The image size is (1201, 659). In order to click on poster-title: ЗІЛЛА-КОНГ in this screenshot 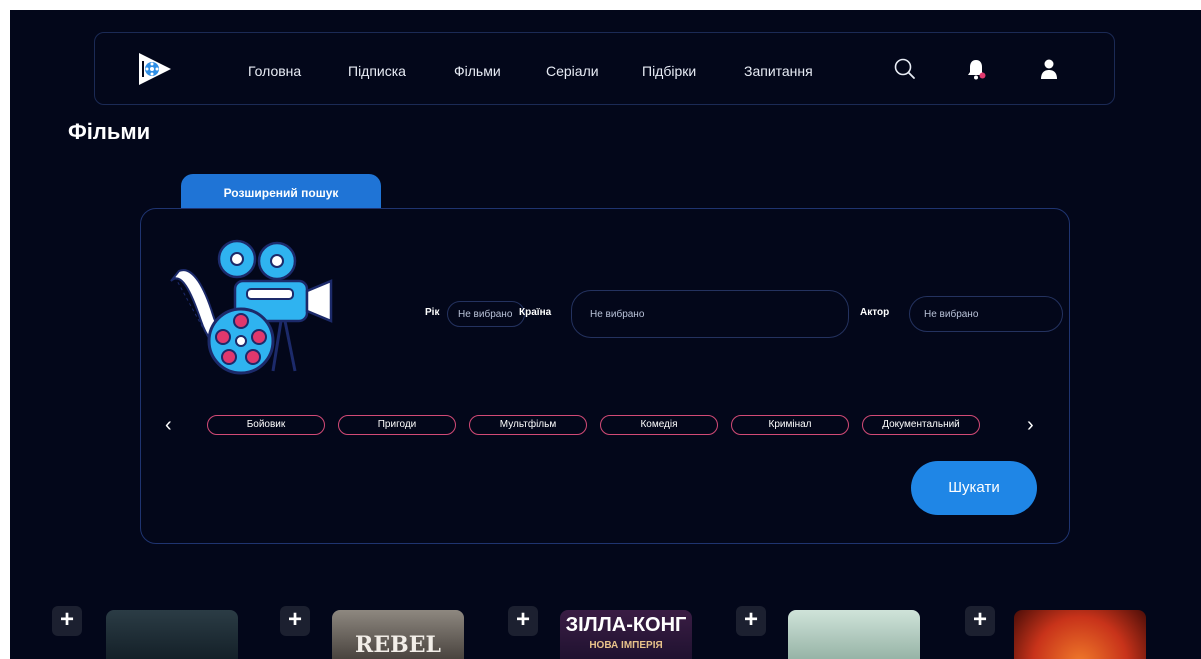, I will do `click(626, 625)`.